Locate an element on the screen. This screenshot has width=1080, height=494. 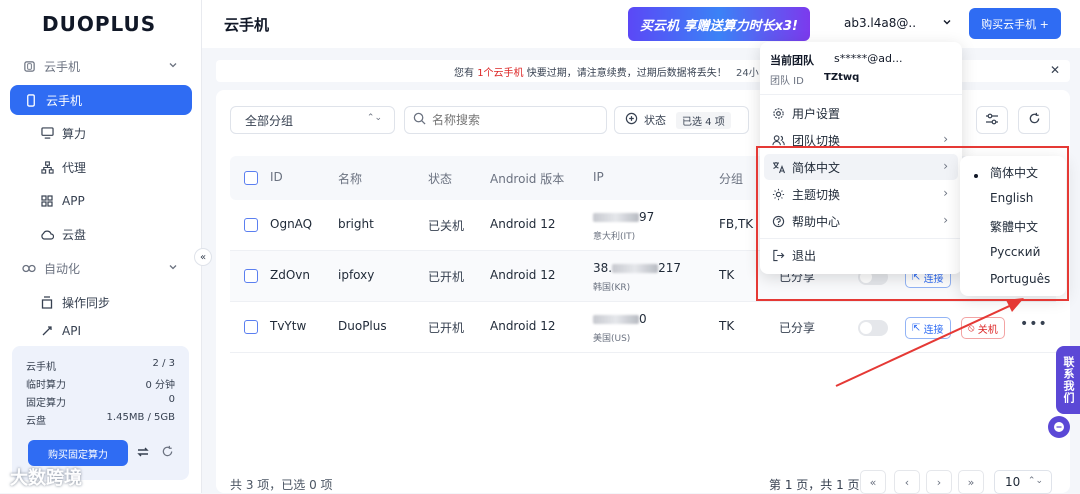
chat-bubble-icon is located at coordinates (1059, 427).